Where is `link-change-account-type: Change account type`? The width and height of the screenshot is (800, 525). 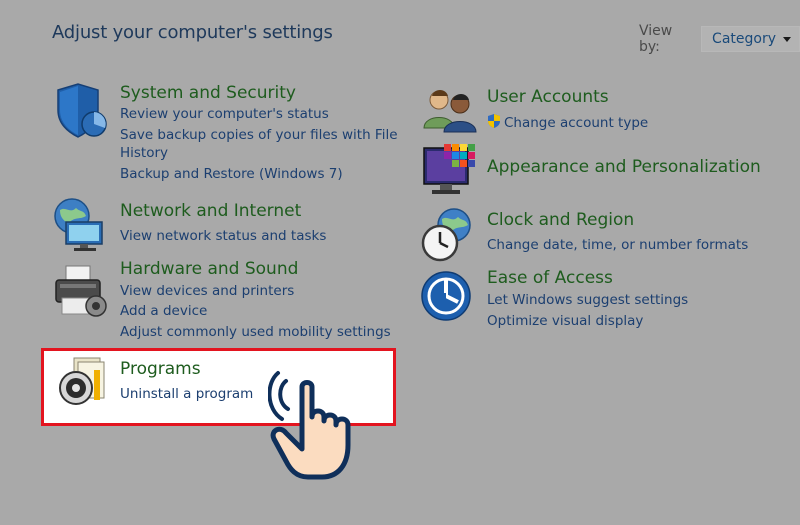 link-change-account-type: Change account type is located at coordinates (567, 122).